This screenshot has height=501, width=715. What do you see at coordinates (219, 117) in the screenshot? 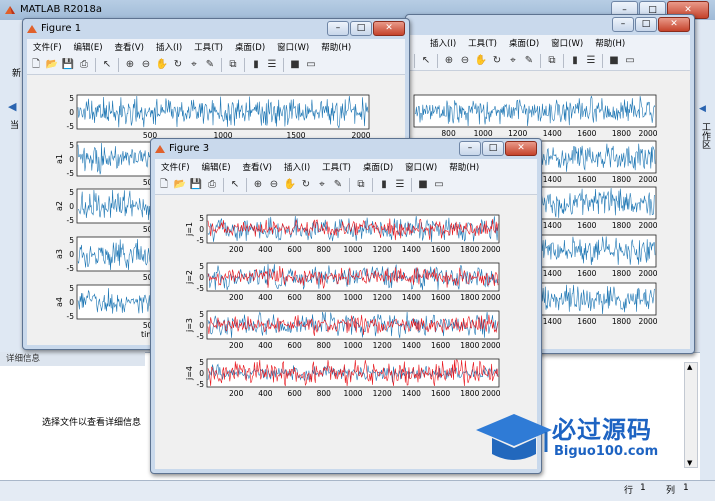
I see `subplot-axes: 50-5500 1000 1500 2000` at bounding box center [219, 117].